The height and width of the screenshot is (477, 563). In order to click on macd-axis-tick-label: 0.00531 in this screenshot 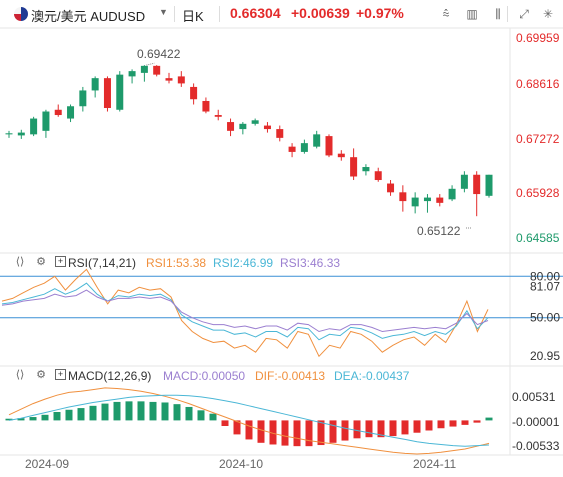, I will do `click(534, 397)`.